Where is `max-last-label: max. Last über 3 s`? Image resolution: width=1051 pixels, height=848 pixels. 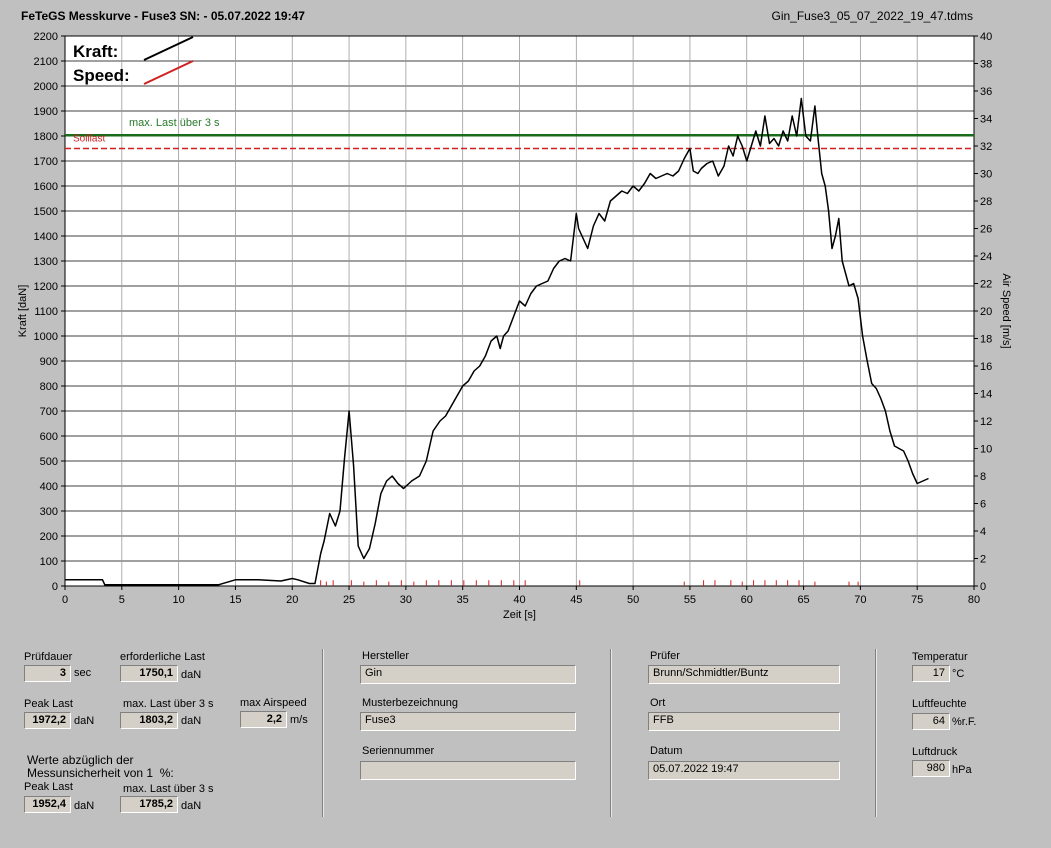
max-last-label: max. Last über 3 s is located at coordinates (168, 704).